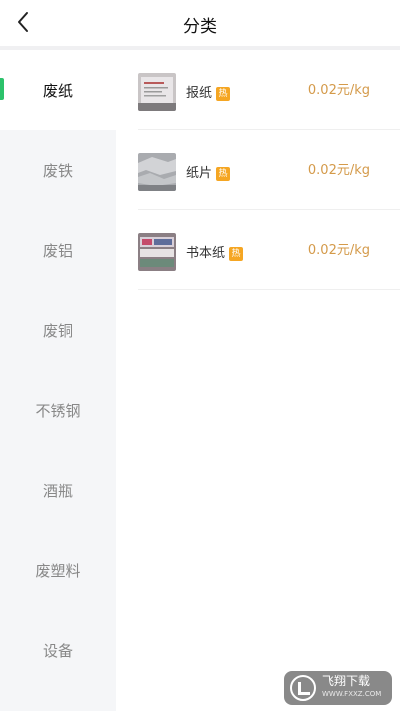  Describe the element at coordinates (269, 170) in the screenshot. I see `list-item: 纸片热 0.02元/kg` at that location.